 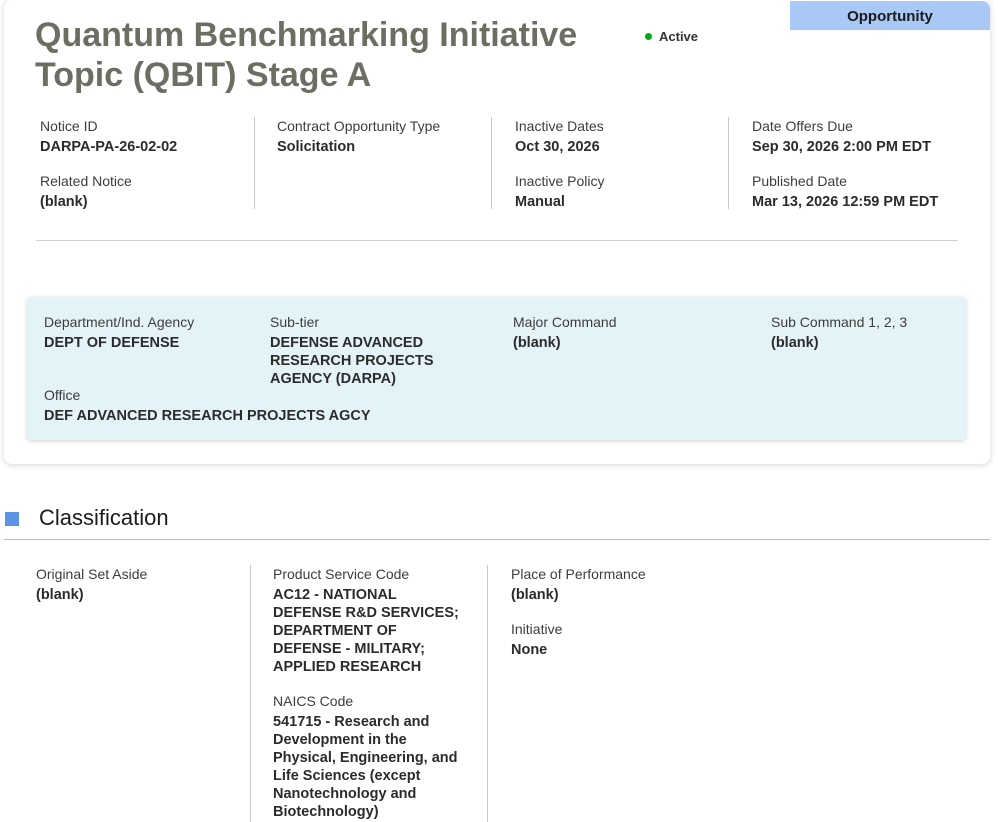 I want to click on sub-tier-label: Sub-tier, so click(x=295, y=322).